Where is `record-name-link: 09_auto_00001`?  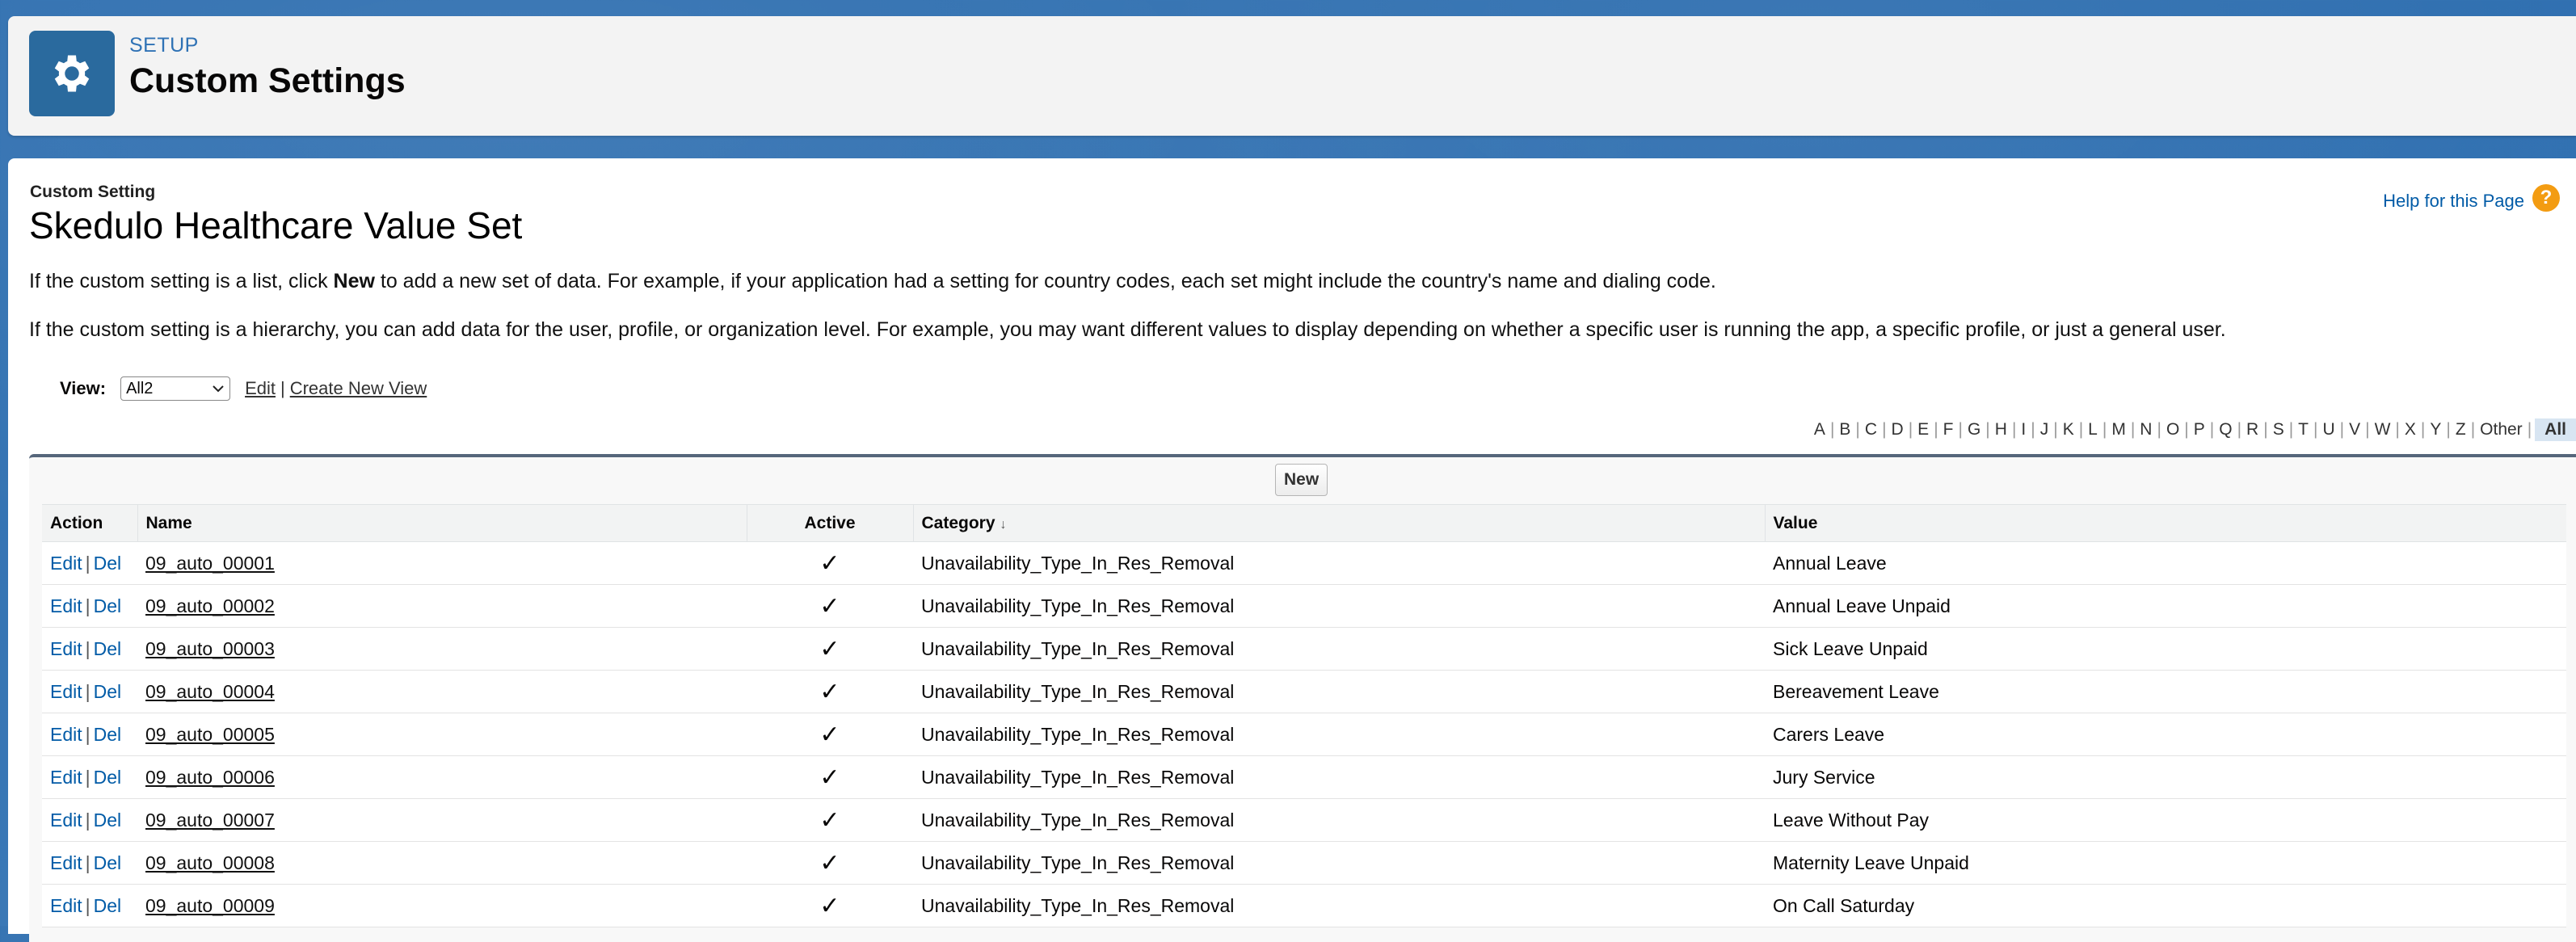 record-name-link: 09_auto_00001 is located at coordinates (210, 563).